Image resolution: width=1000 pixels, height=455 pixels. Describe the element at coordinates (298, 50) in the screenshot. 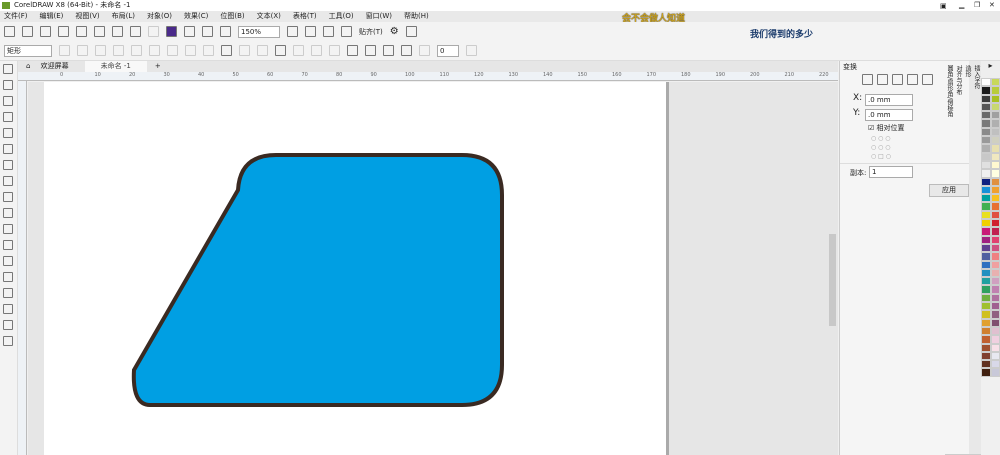

I see `stretch-icon` at that location.